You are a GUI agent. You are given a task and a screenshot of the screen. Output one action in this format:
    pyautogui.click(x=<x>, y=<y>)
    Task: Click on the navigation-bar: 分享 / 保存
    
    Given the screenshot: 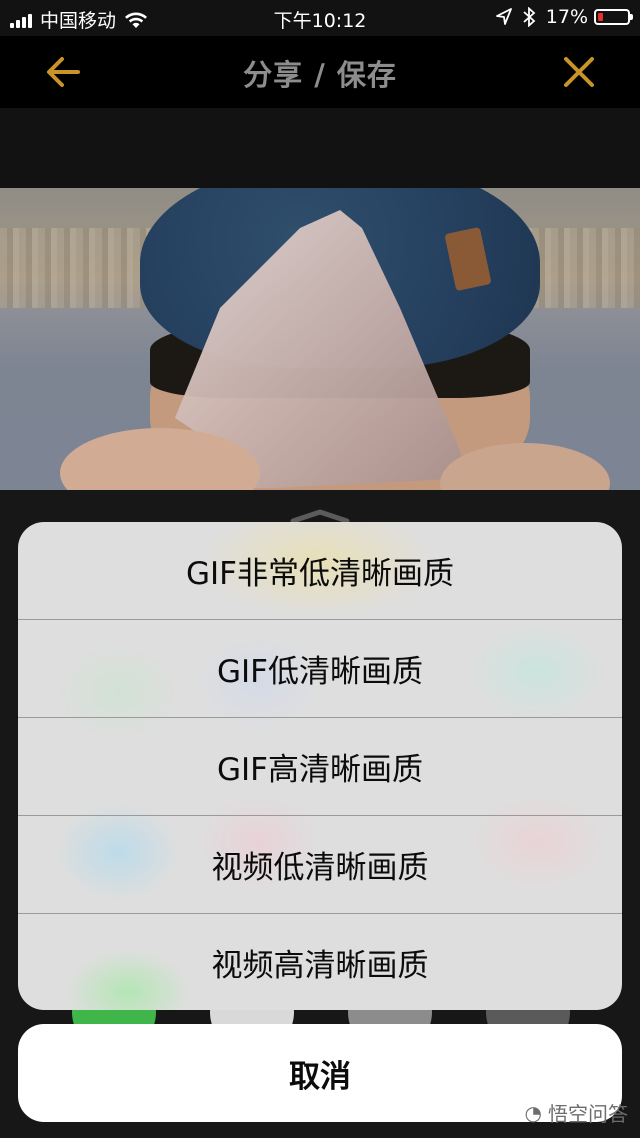 What is the action you would take?
    pyautogui.click(x=320, y=72)
    